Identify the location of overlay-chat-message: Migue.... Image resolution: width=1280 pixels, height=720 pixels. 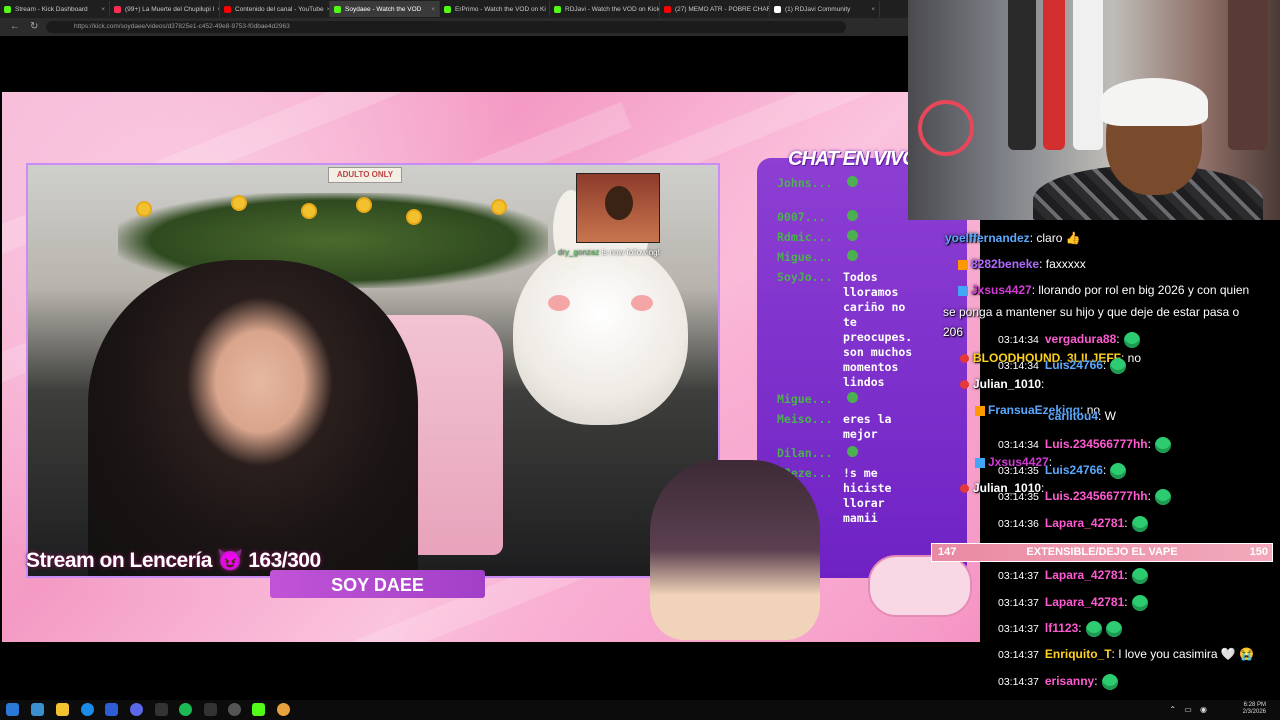
(817, 399).